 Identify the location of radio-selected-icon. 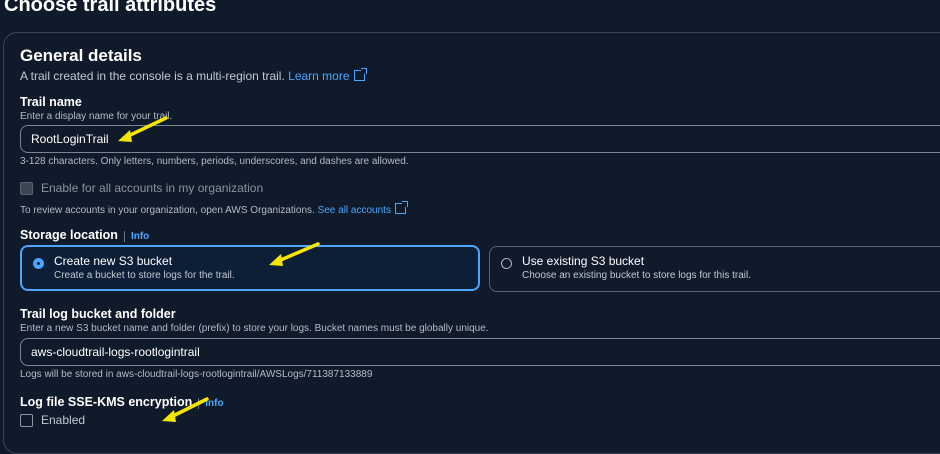
(38, 263).